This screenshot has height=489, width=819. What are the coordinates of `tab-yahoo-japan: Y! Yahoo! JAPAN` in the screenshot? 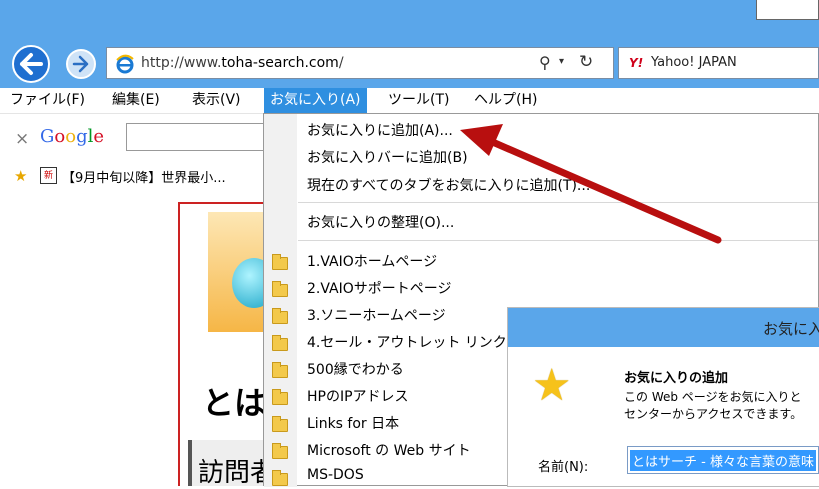 It's located at (718, 63).